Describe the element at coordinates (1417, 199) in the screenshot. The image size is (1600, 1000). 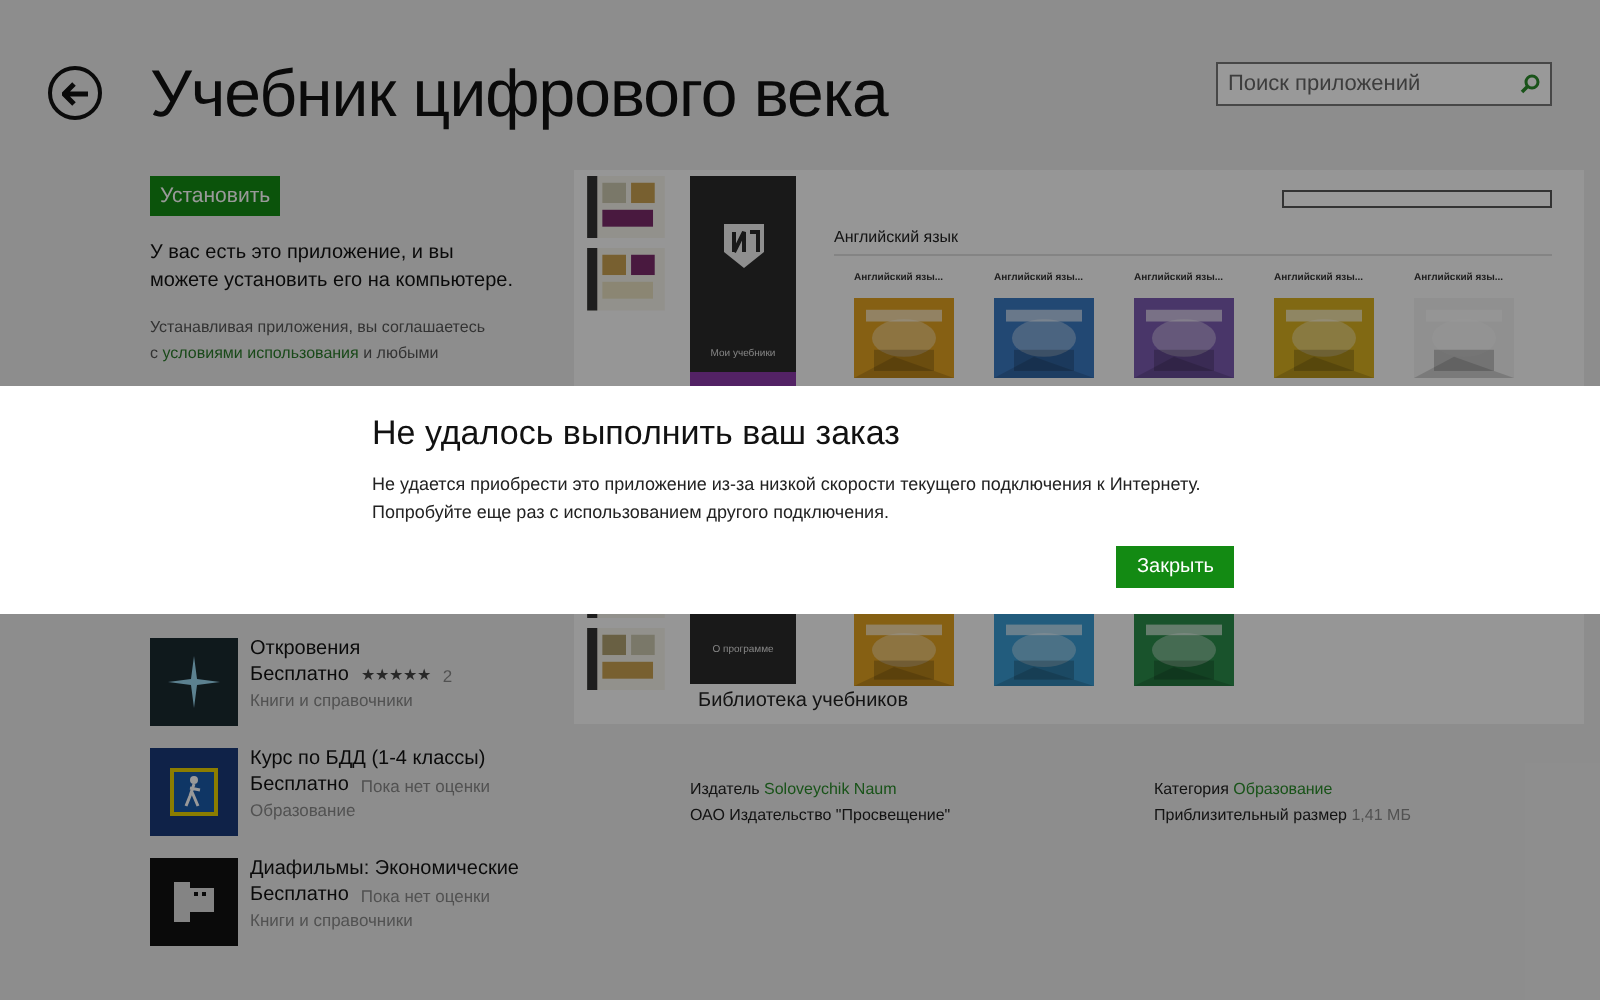
I see `search-field` at that location.